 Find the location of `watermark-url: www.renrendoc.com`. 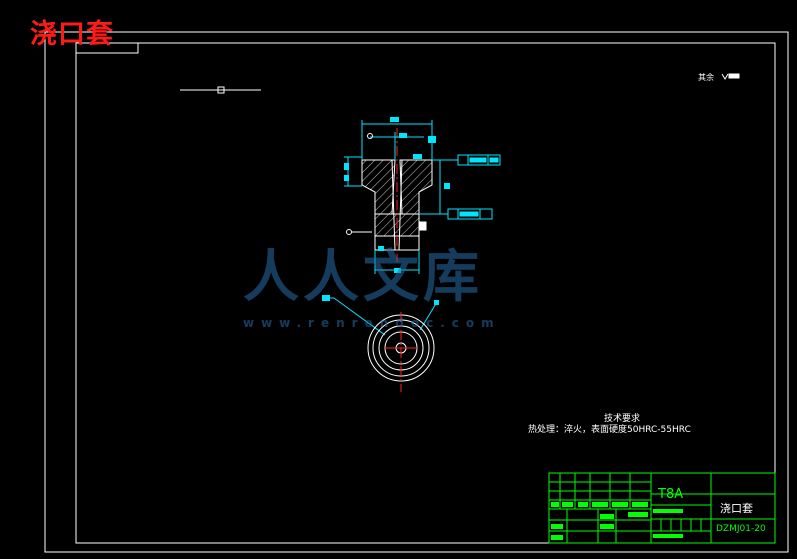

watermark-url: www.renrendoc.com is located at coordinates (372, 323).